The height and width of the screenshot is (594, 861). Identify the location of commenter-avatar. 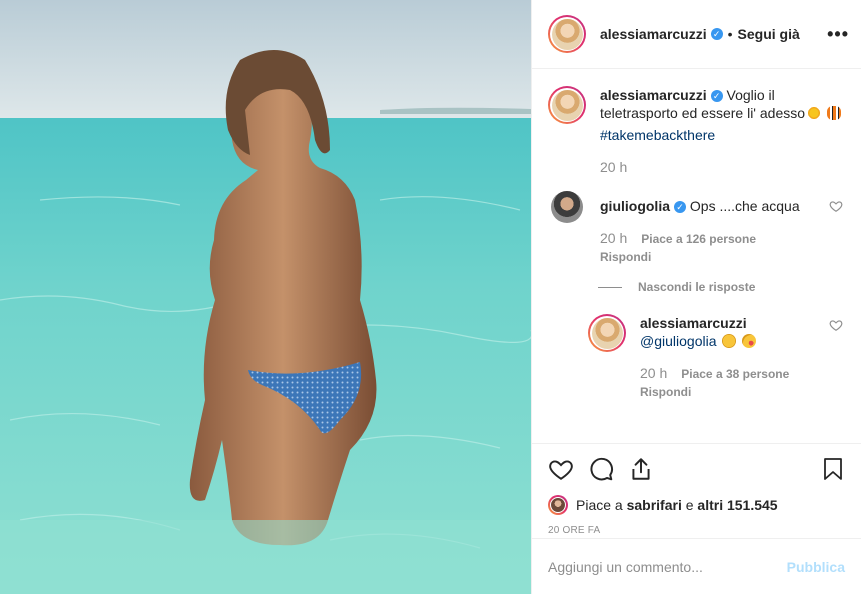
(567, 207).